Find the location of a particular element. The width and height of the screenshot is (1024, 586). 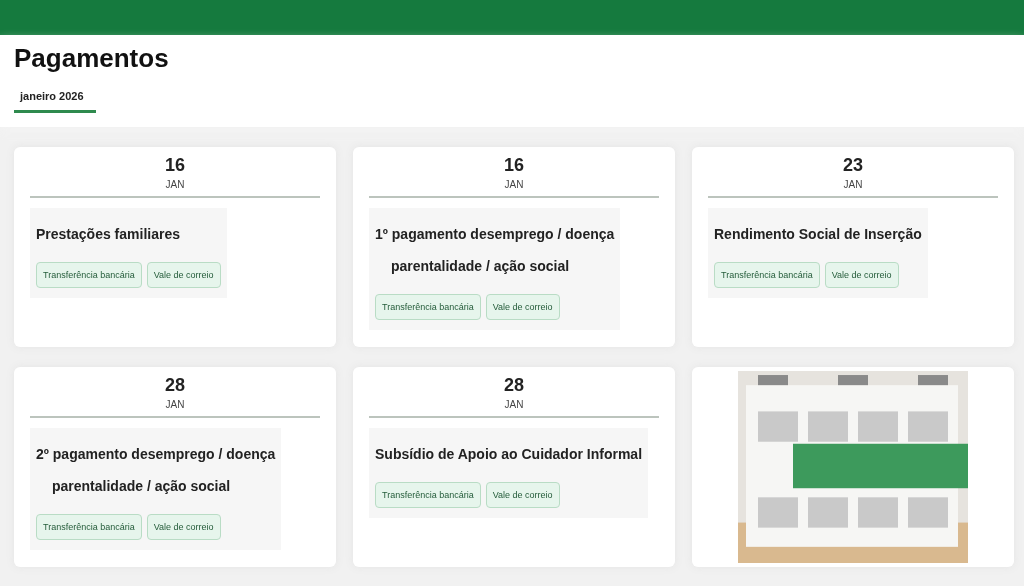

payment-title: Prestações familiares is located at coordinates (108, 234).